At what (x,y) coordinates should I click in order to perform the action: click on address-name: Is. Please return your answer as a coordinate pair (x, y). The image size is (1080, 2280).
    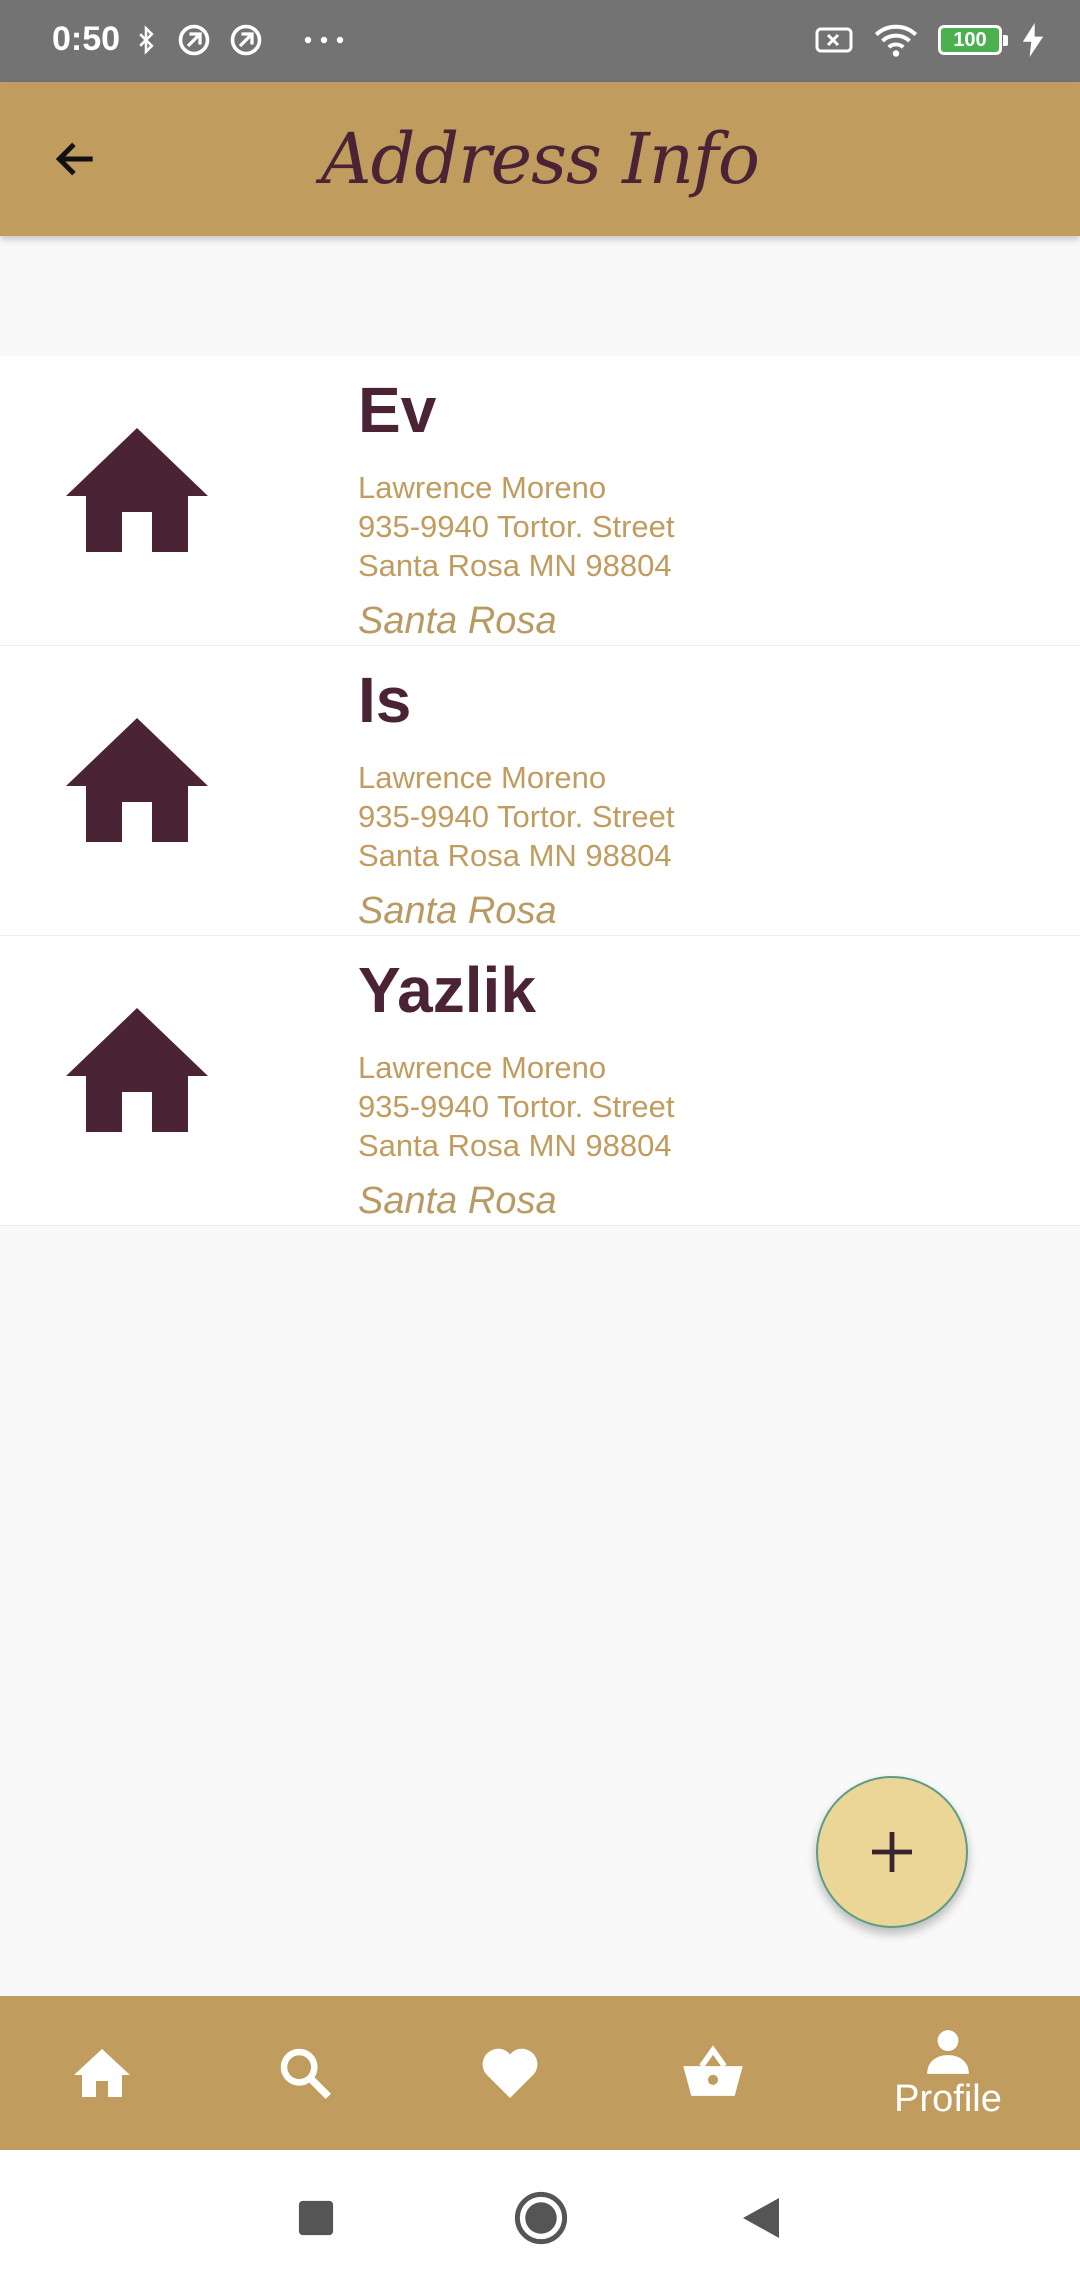
    Looking at the image, I should click on (385, 700).